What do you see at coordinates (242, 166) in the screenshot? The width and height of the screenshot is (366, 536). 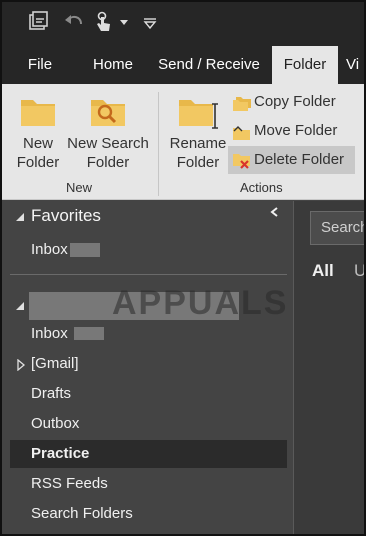 I see `delete-folder-icon` at bounding box center [242, 166].